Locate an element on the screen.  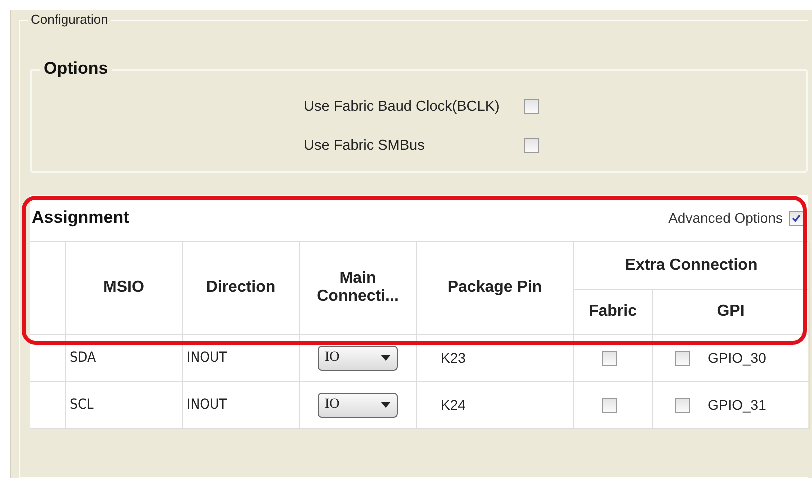
table-cell: SDA is located at coordinates (83, 358).